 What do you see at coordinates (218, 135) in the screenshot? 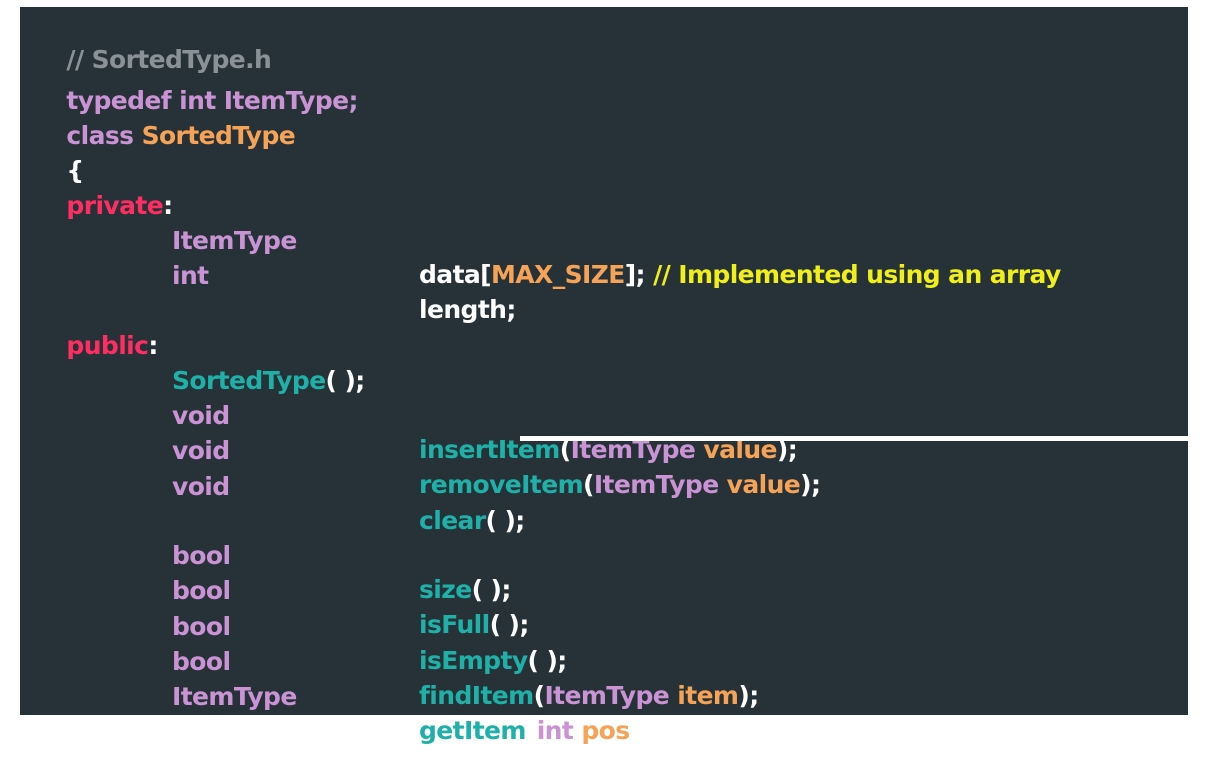
I see `class-name: SortedType` at bounding box center [218, 135].